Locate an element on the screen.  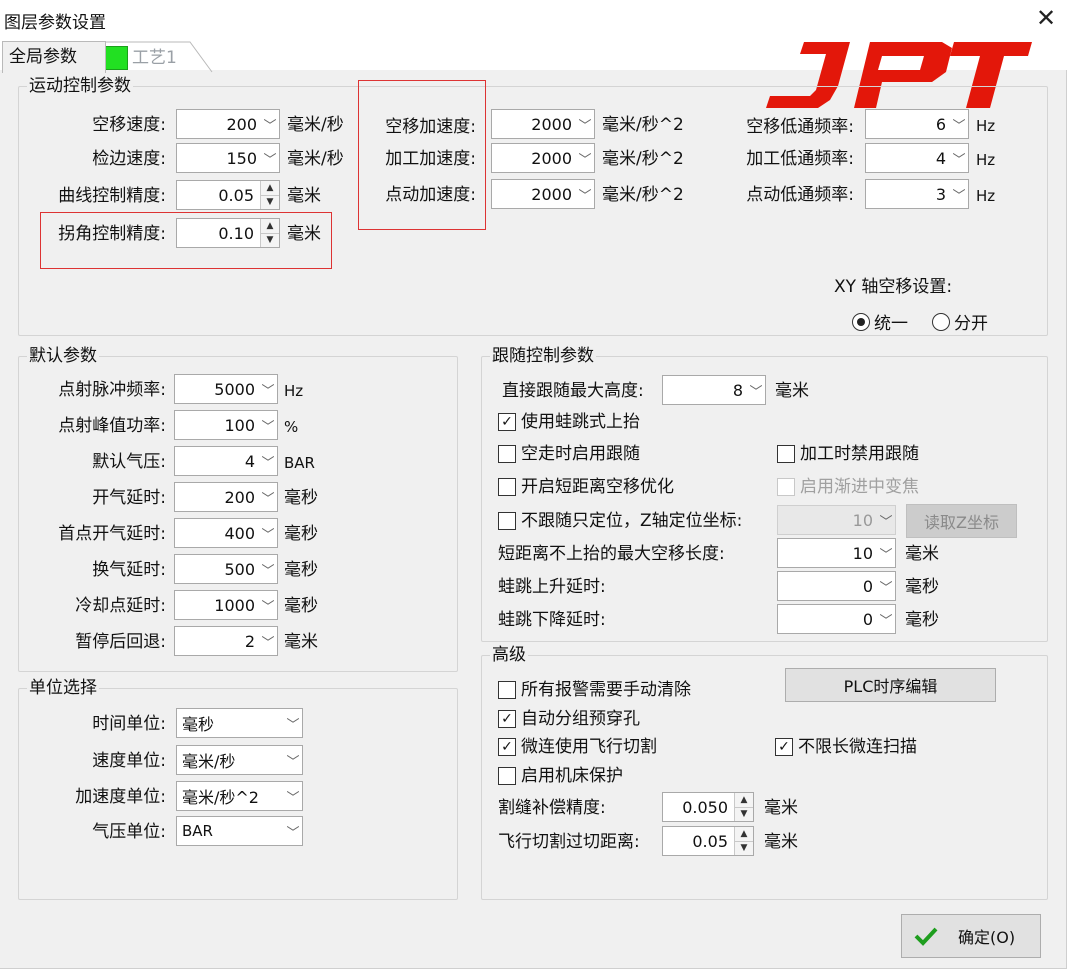
xy-unified-radio: 统一 is located at coordinates (880, 321).